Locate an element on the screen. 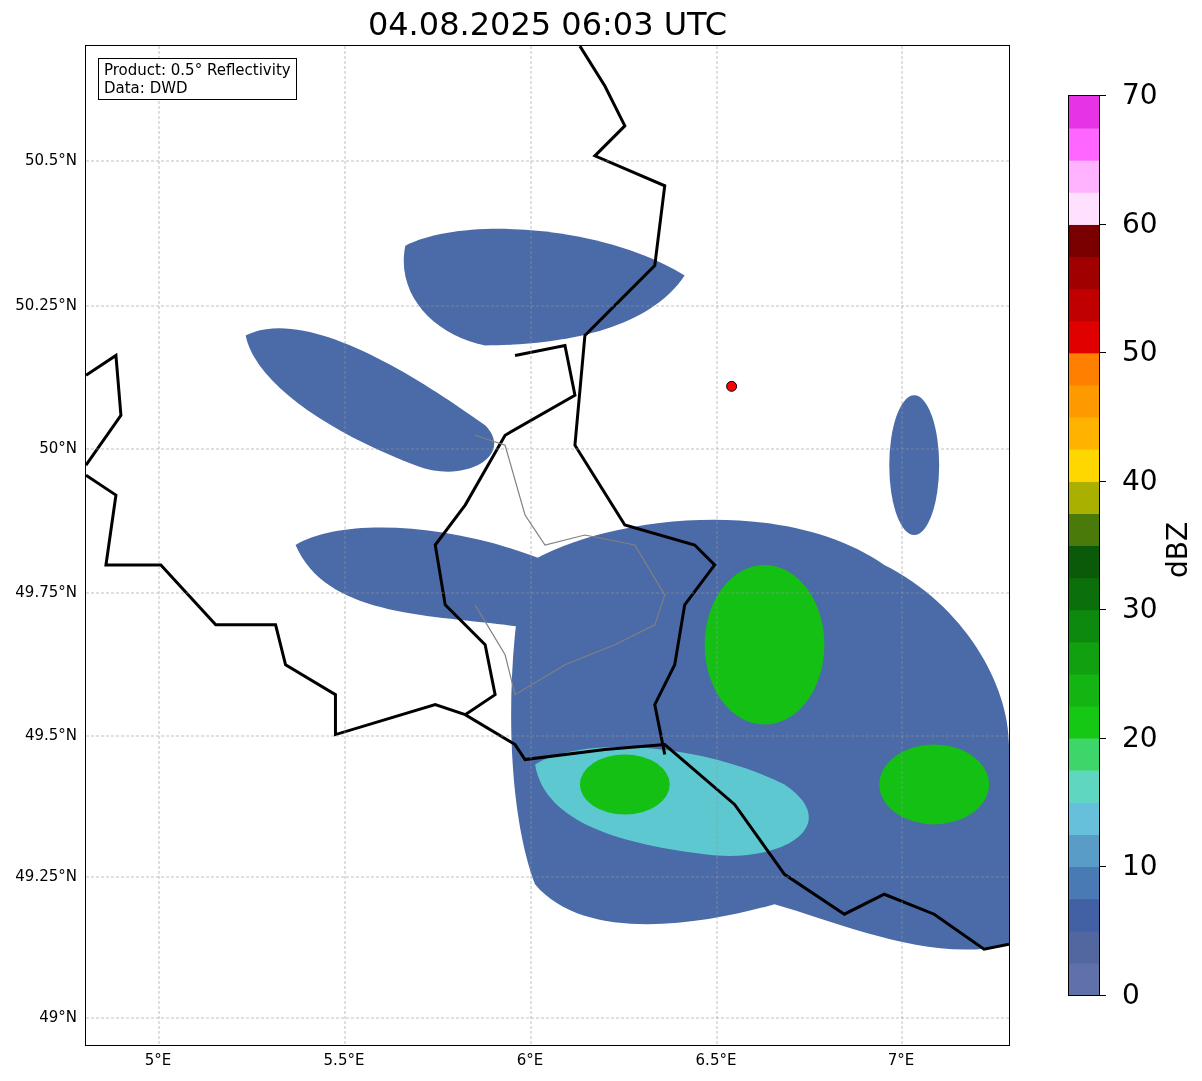 This screenshot has height=1081, width=1202. longitude-label: 5°E is located at coordinates (158, 1060).